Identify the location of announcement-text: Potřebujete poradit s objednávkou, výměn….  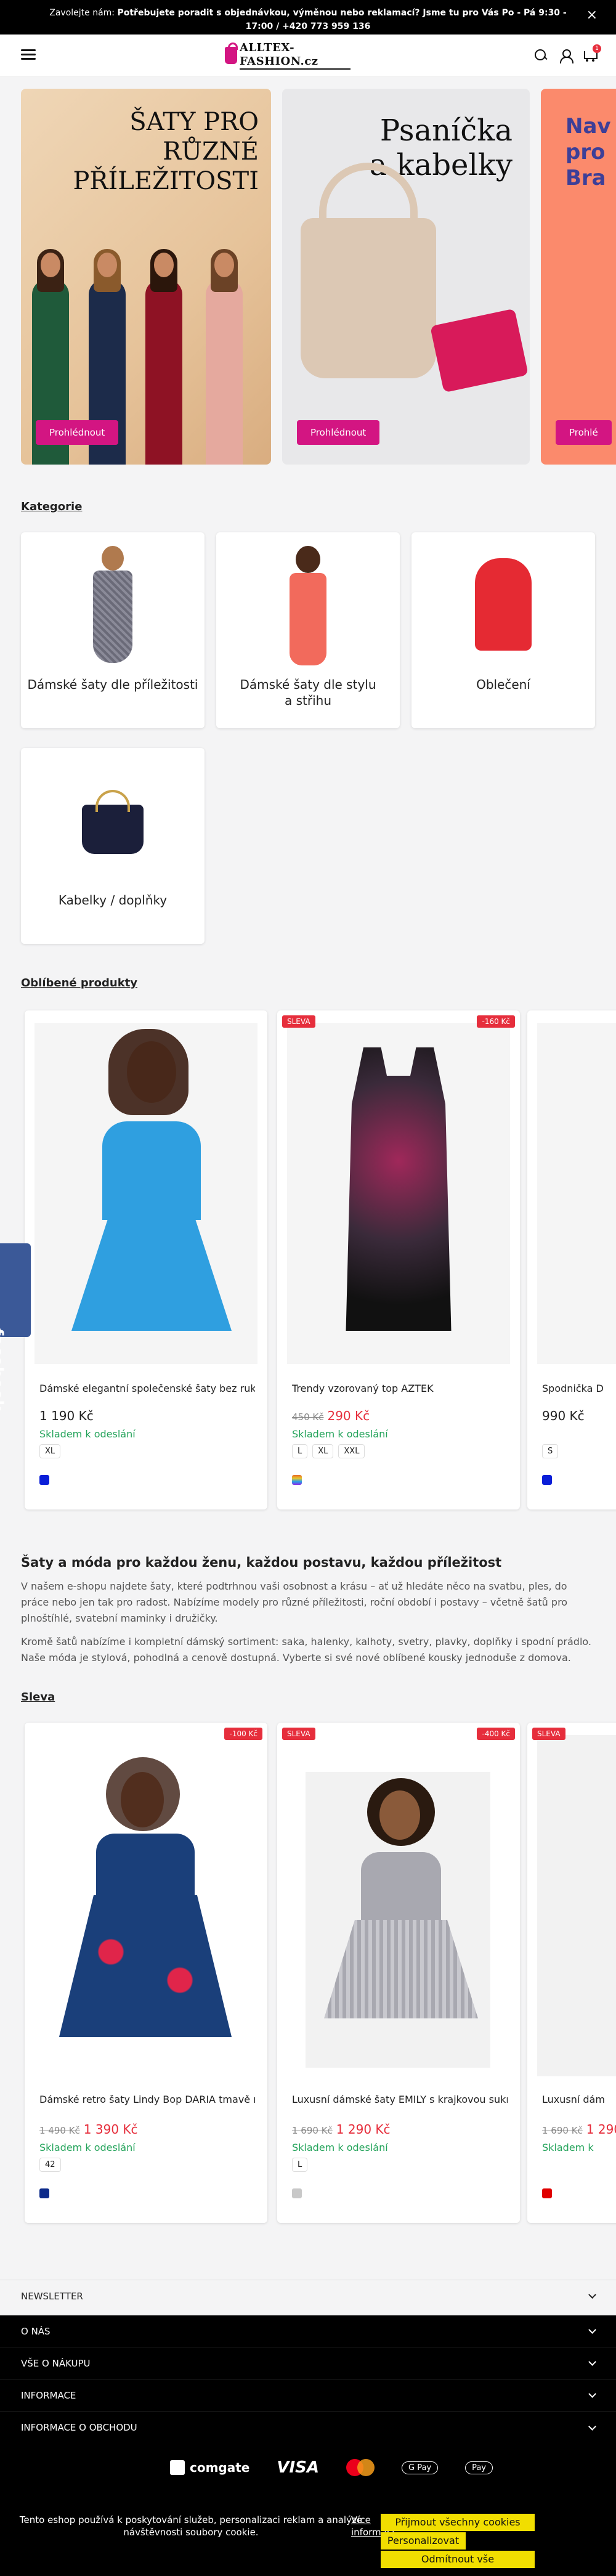
(342, 19).